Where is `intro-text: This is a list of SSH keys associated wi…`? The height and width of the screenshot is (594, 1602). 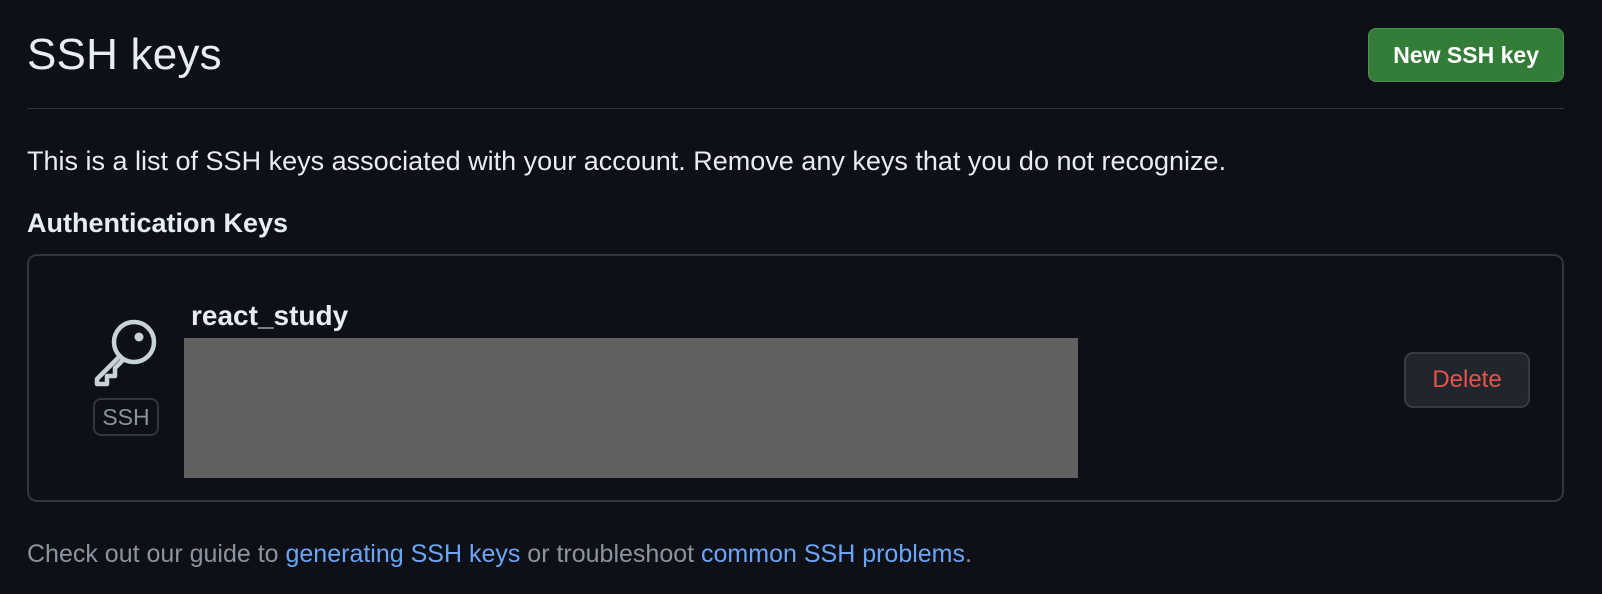 intro-text: This is a list of SSH keys associated wi… is located at coordinates (627, 161).